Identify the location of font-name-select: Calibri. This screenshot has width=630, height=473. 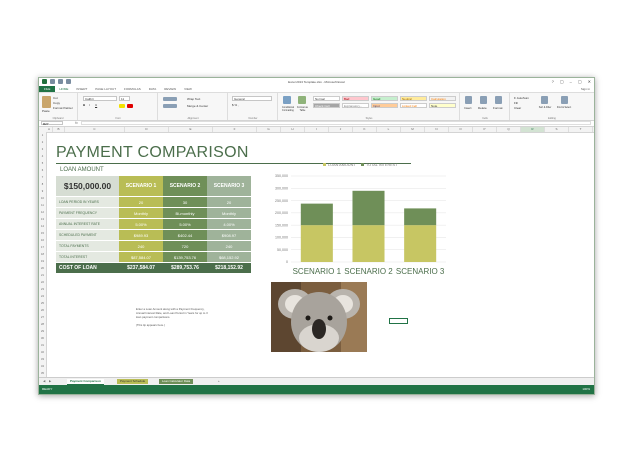
(100, 98).